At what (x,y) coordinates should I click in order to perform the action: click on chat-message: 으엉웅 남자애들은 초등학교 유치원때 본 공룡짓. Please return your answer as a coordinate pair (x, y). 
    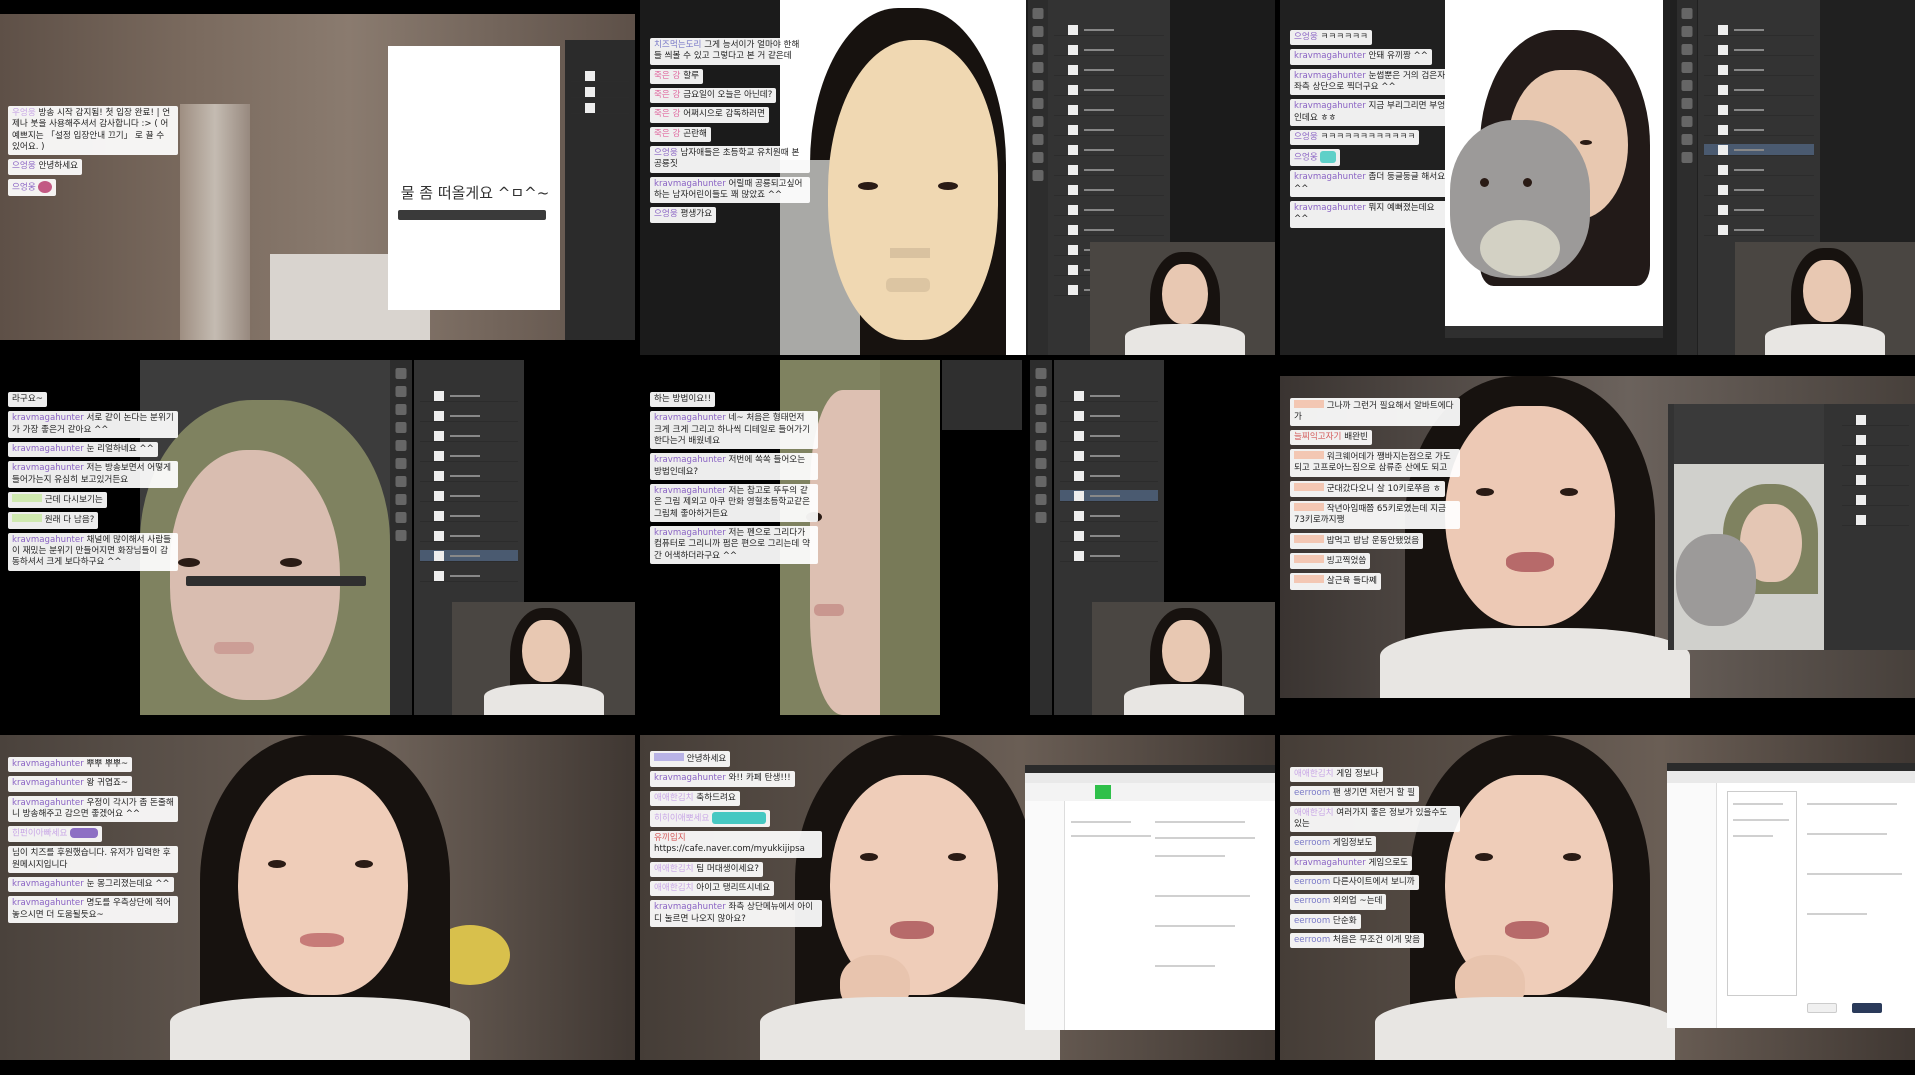
    Looking at the image, I should click on (730, 159).